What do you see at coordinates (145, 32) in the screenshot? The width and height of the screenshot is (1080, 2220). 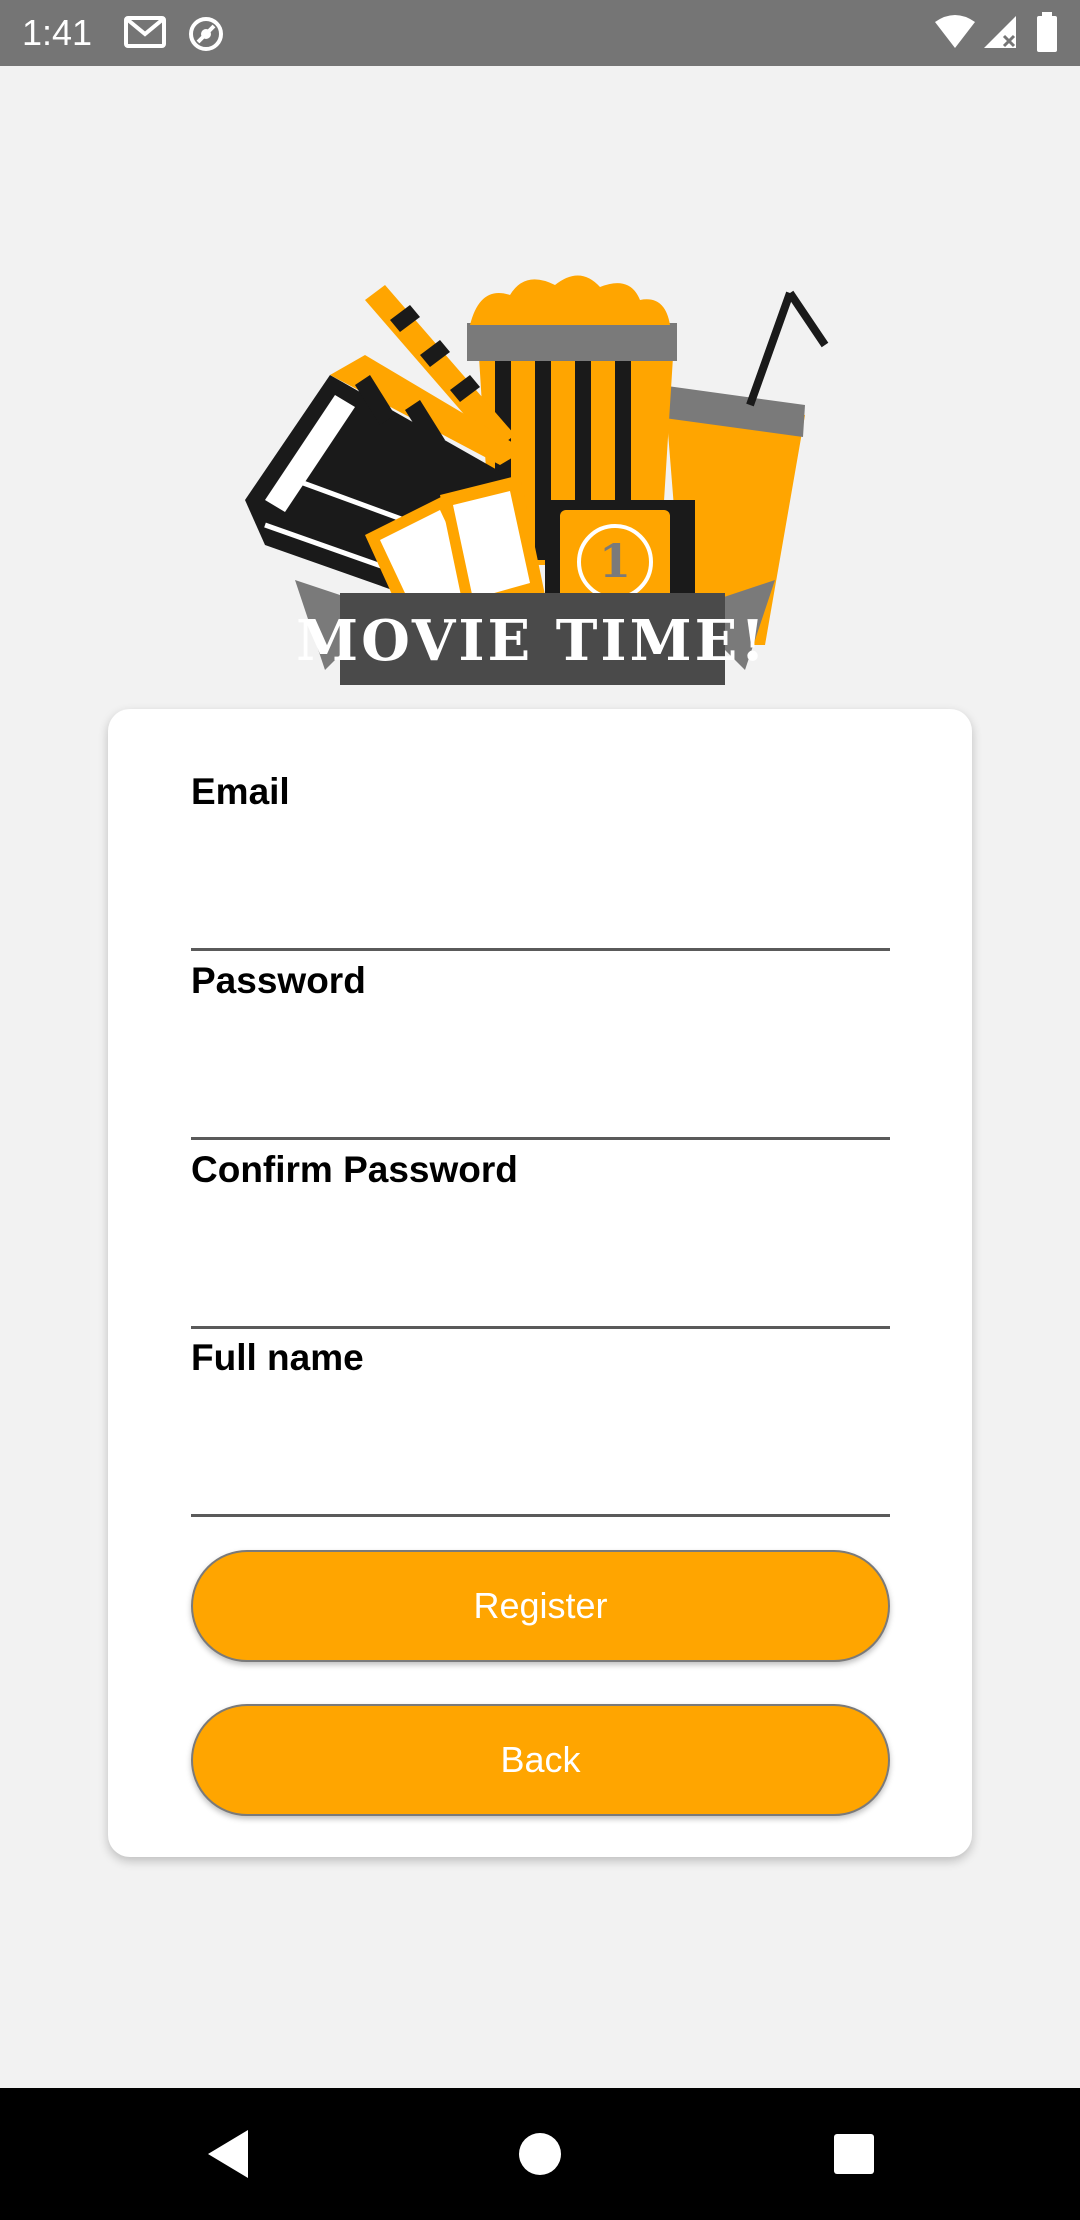 I see `gmail-icon` at bounding box center [145, 32].